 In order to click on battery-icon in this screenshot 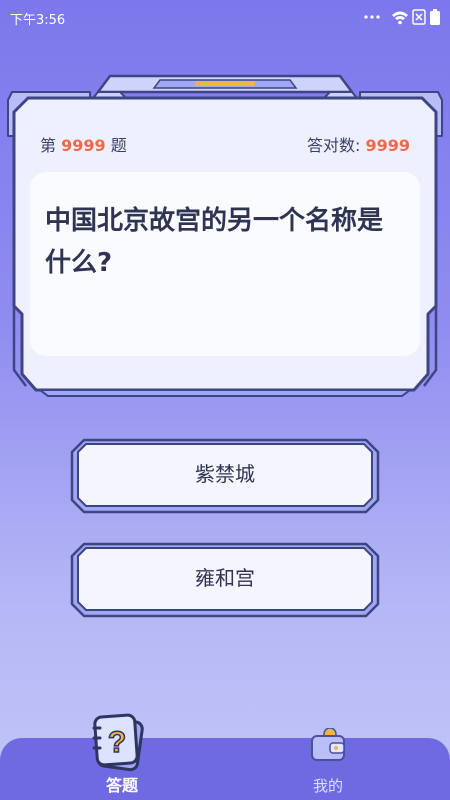, I will do `click(435, 17)`.